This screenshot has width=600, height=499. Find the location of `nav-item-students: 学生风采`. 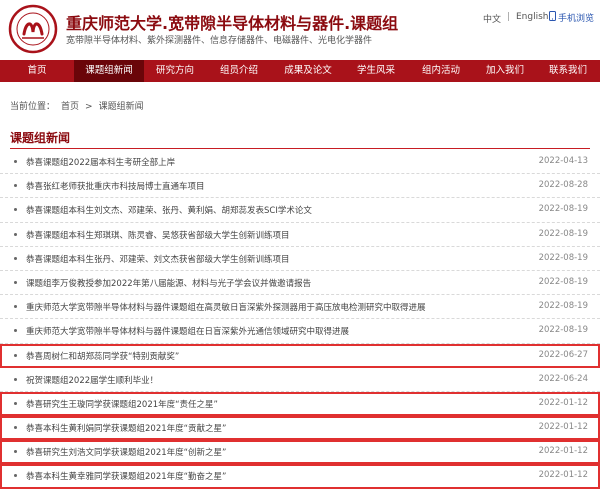

nav-item-students: 学生风采 is located at coordinates (376, 71).